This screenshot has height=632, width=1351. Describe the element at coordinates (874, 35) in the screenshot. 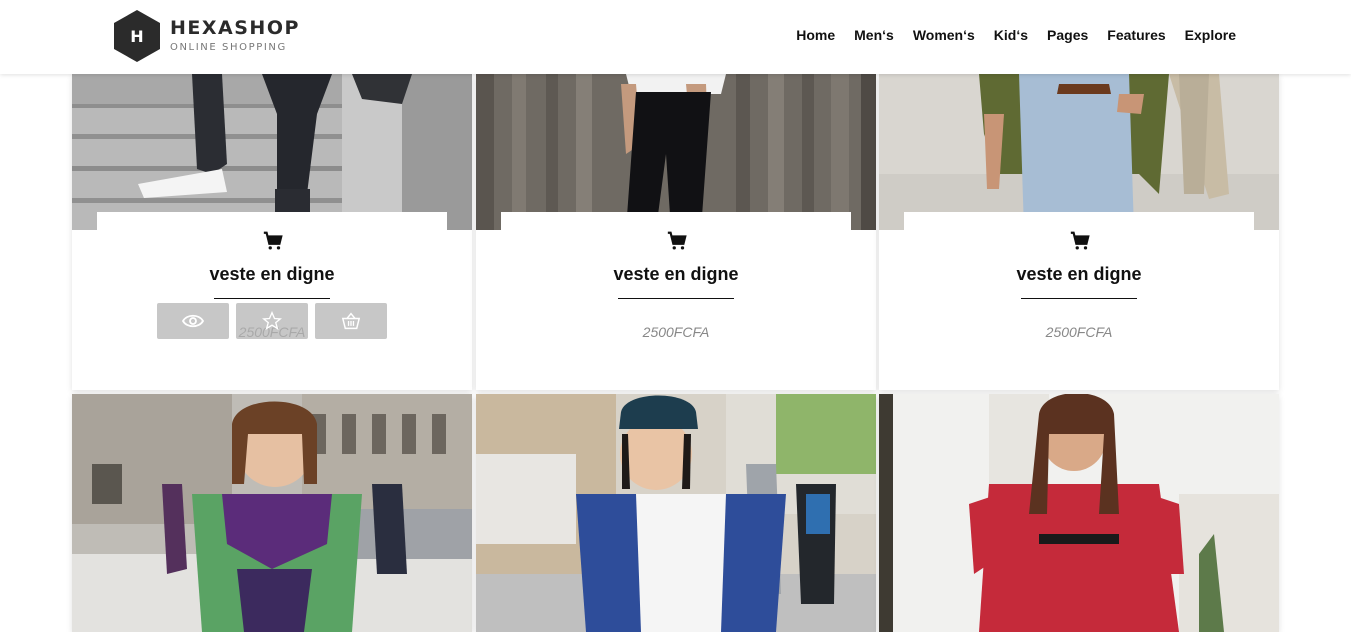

I see `nav-mens: Men‘s` at that location.